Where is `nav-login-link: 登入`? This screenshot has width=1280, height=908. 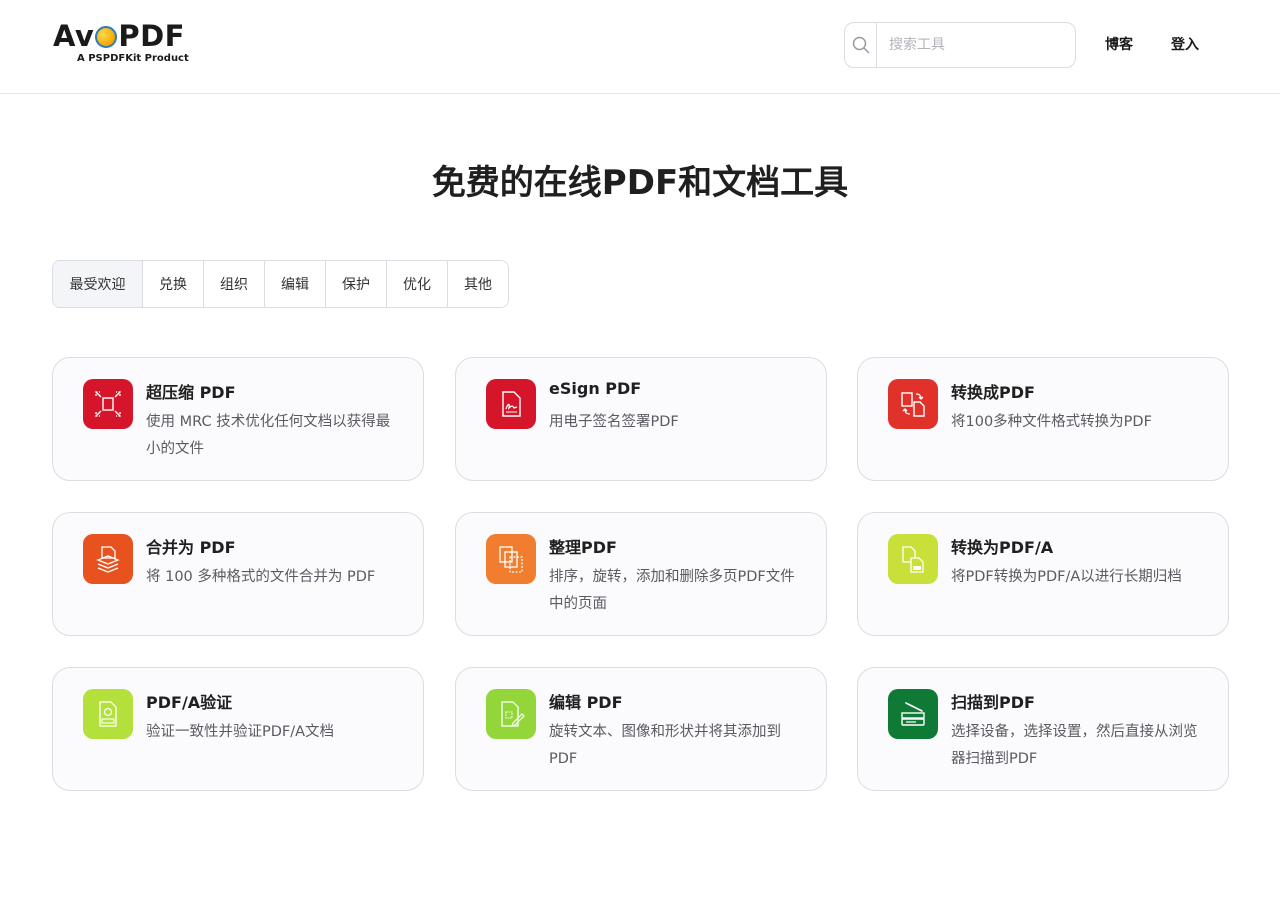
nav-login-link: 登入 is located at coordinates (1185, 44).